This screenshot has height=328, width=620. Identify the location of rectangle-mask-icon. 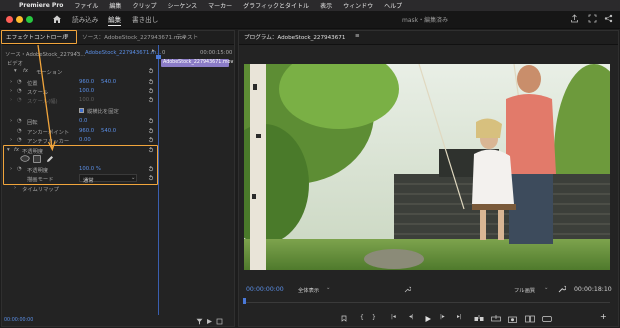
(37, 159).